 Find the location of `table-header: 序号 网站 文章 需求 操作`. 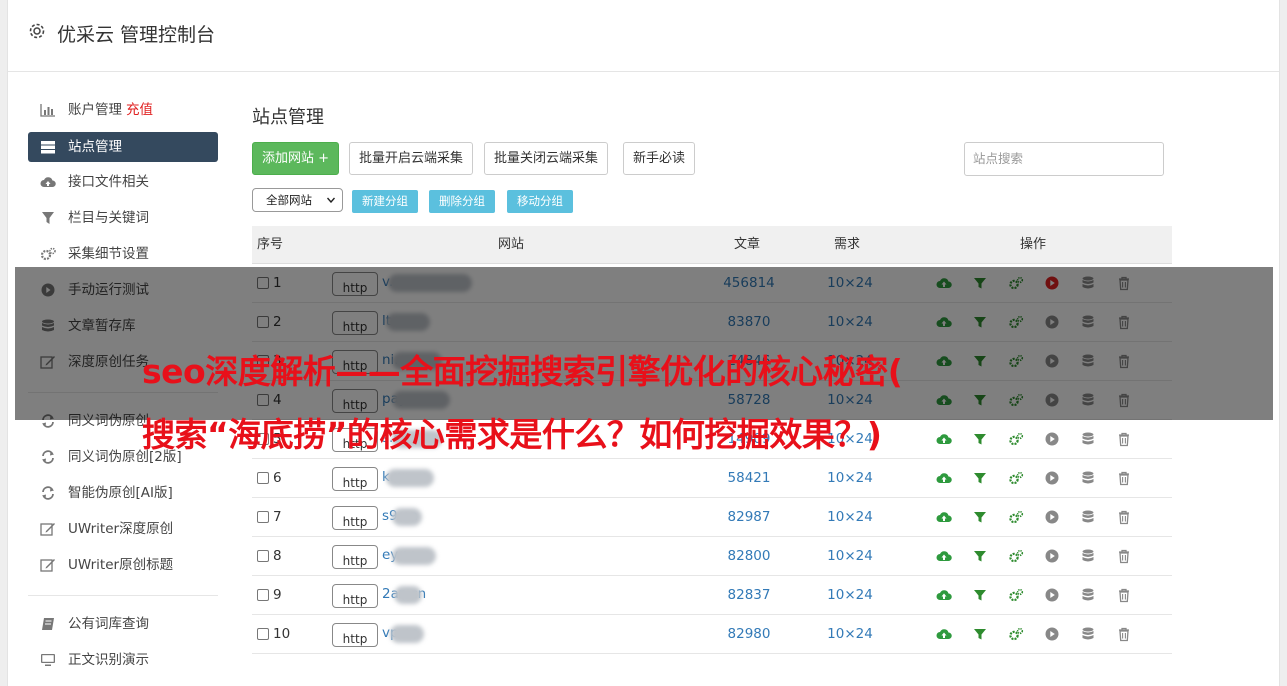

table-header: 序号 网站 文章 需求 操作 is located at coordinates (712, 245).